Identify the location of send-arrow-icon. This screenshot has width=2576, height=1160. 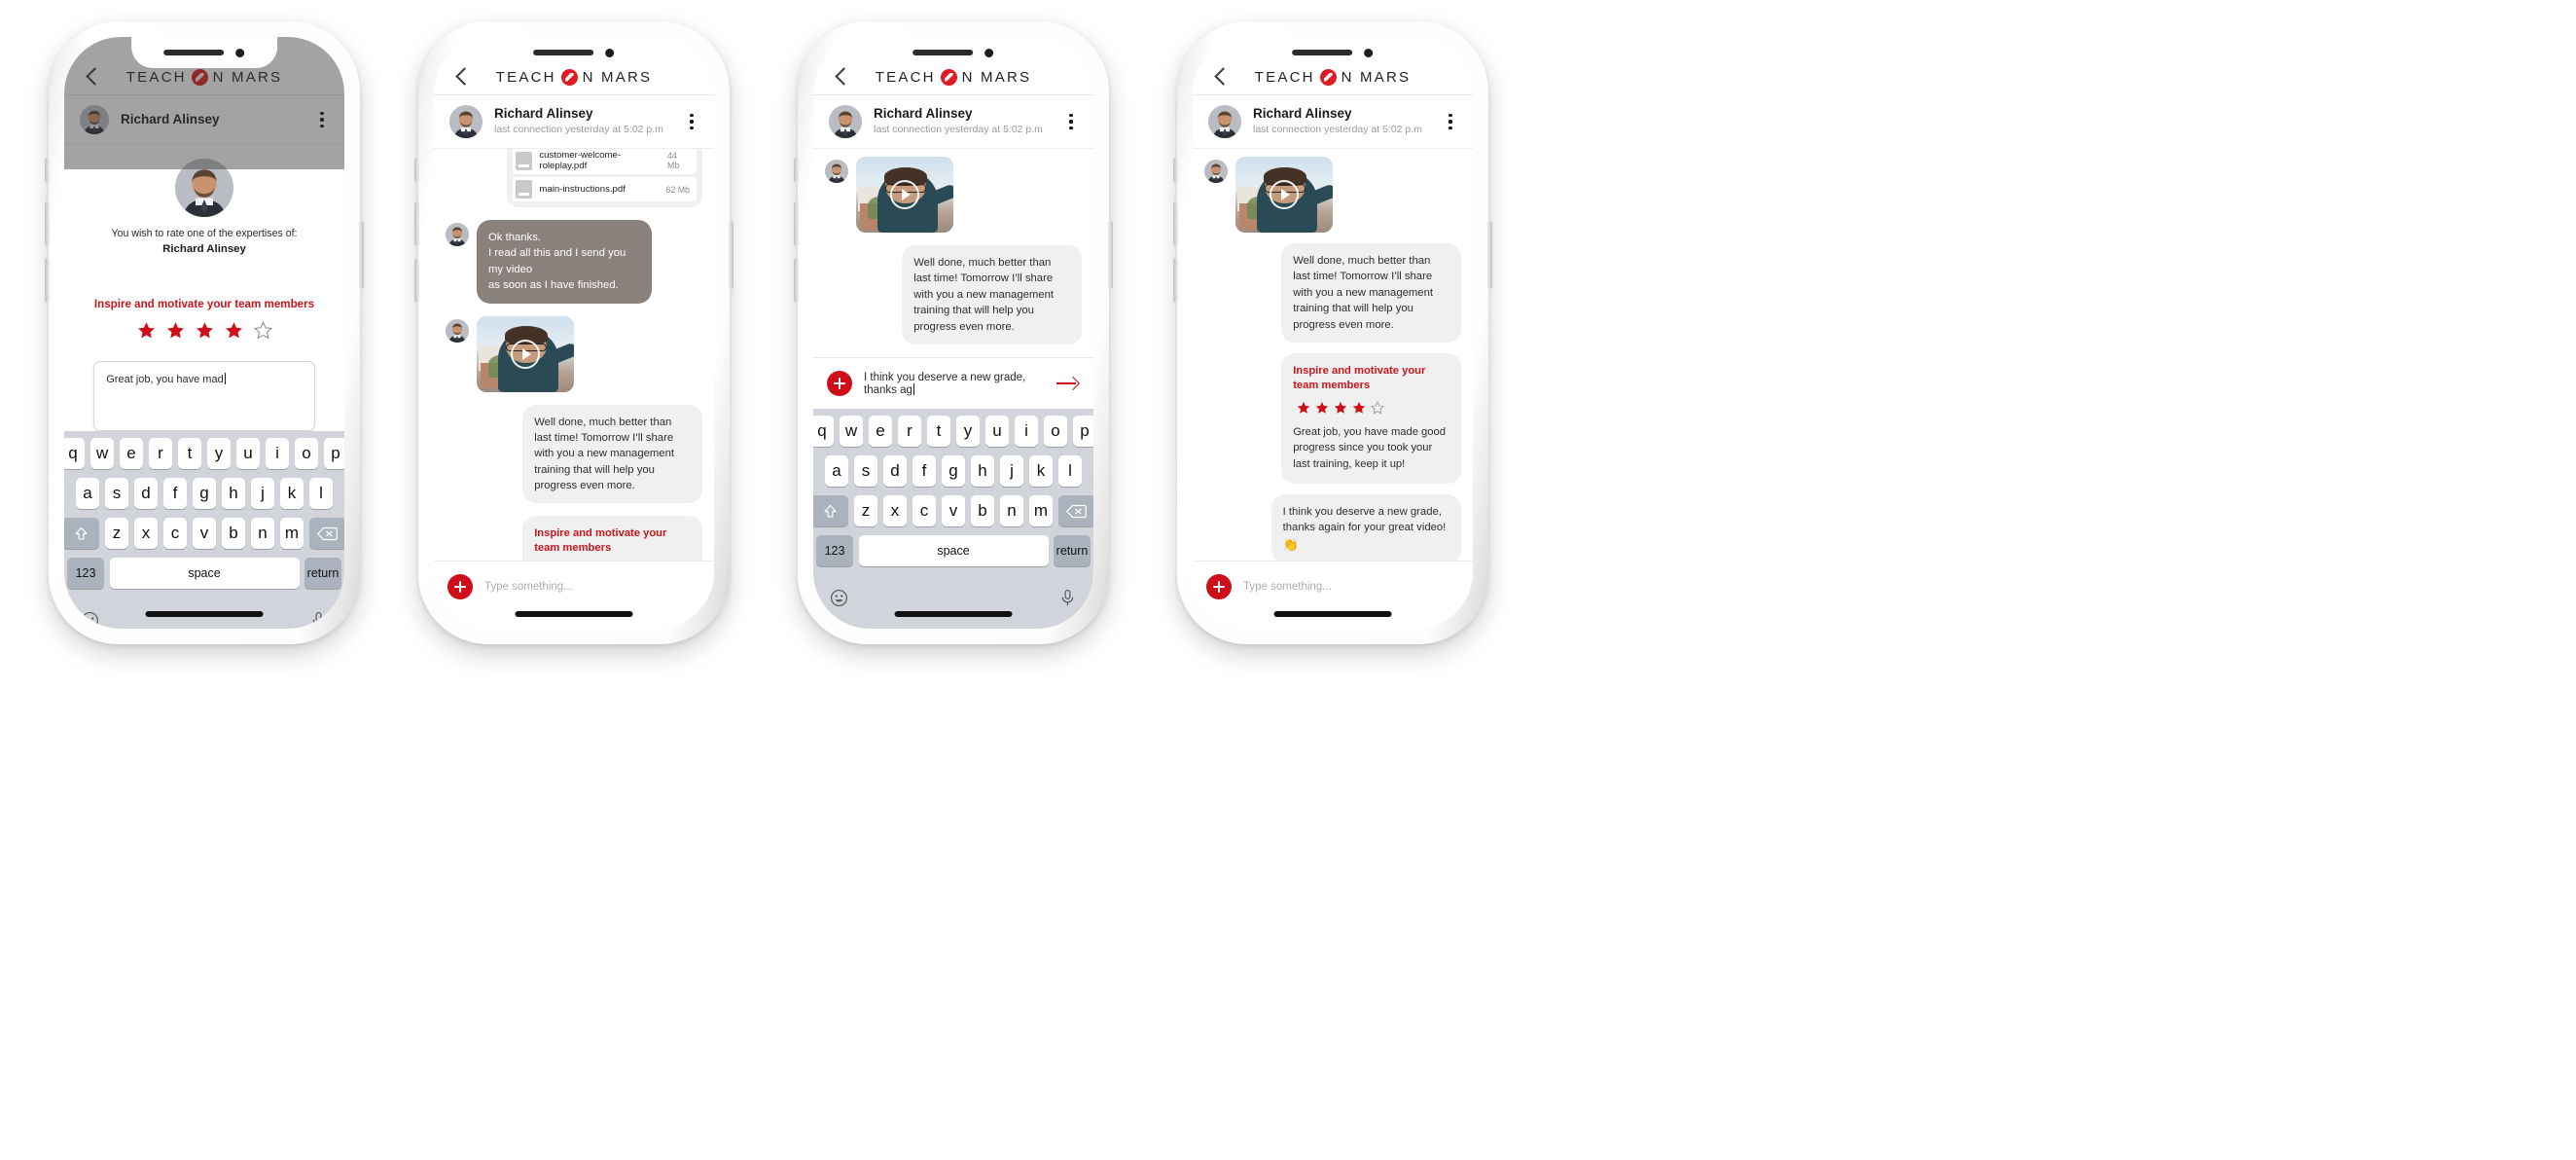
(1067, 384).